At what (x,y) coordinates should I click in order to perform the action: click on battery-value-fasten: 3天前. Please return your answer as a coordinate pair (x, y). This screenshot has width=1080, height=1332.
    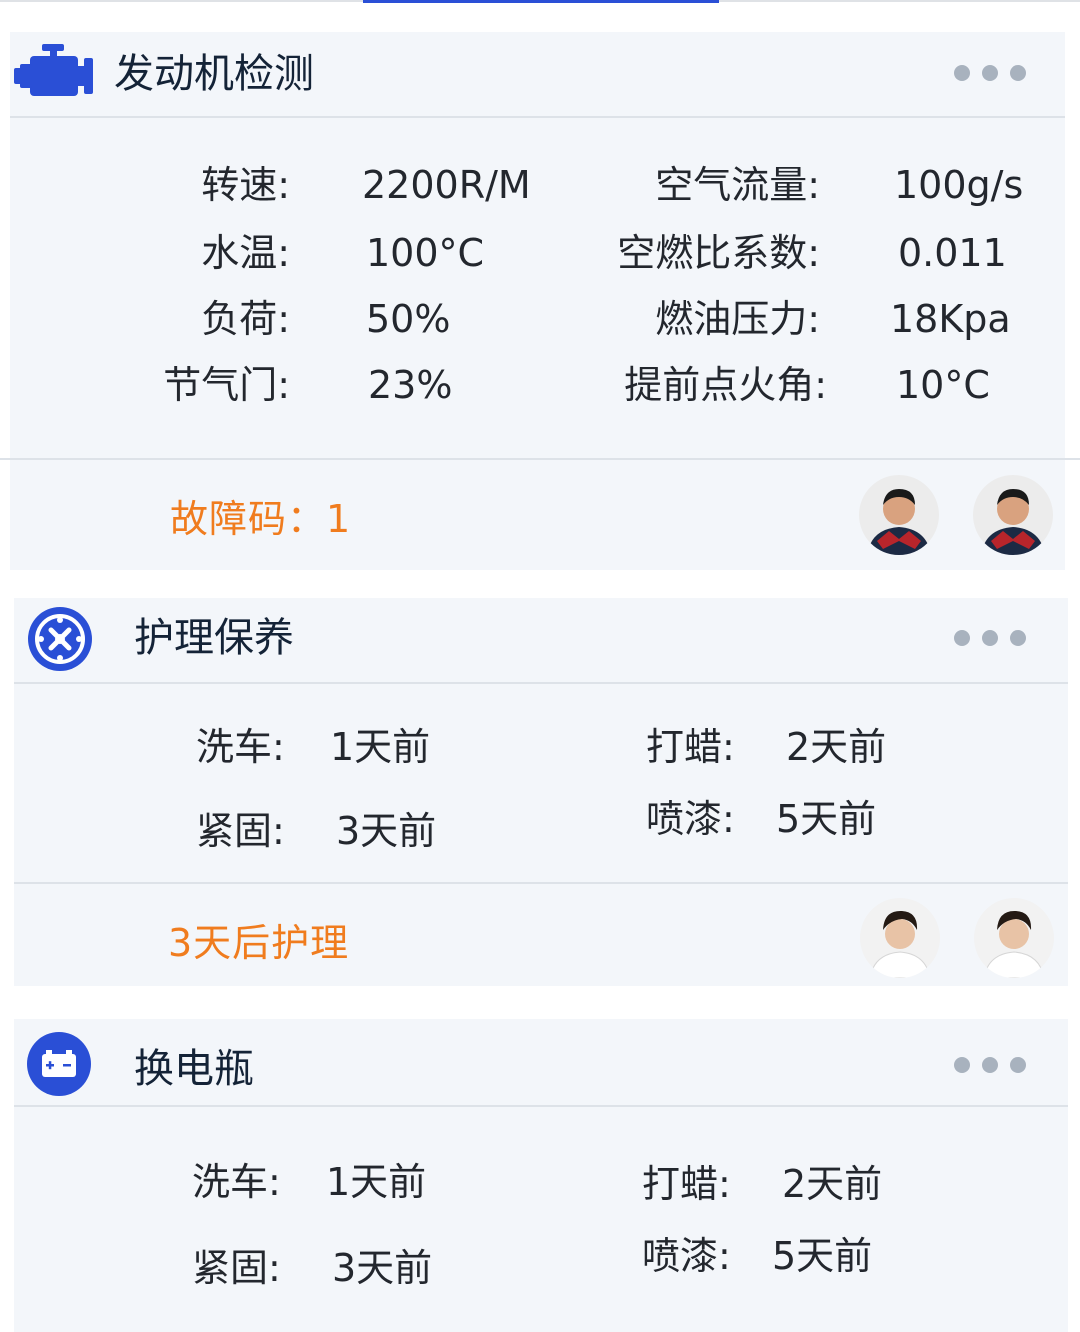
    Looking at the image, I should click on (382, 1268).